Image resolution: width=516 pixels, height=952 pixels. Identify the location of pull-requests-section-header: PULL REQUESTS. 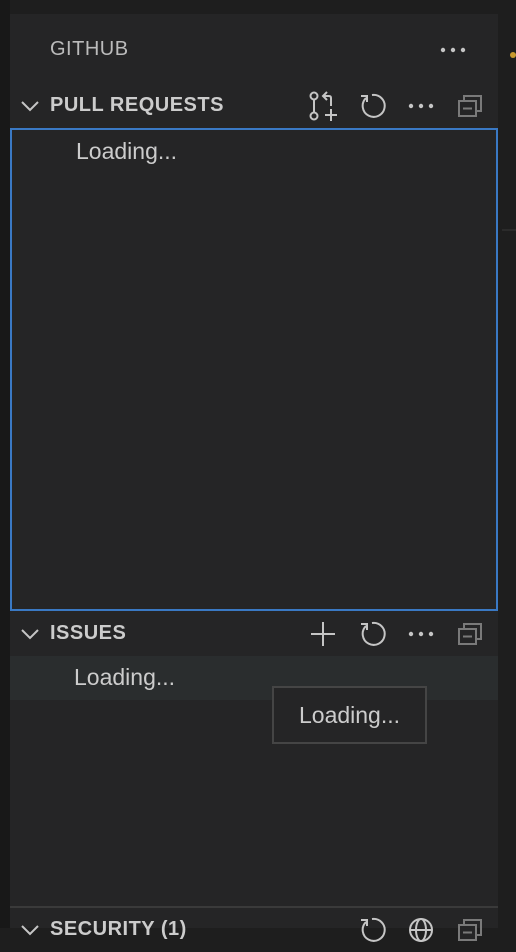
(254, 106).